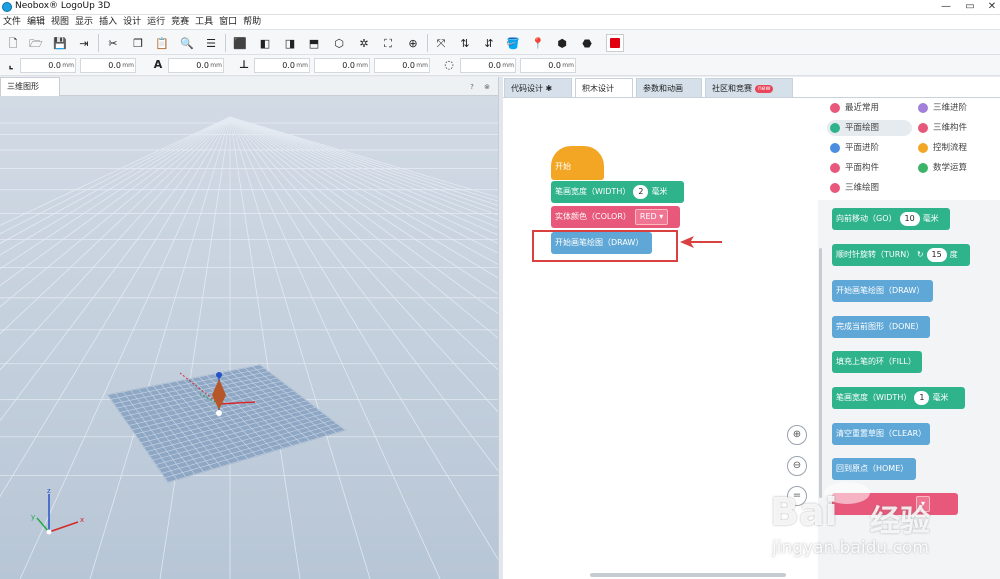  I want to click on menu-file: 文件, so click(12, 22).